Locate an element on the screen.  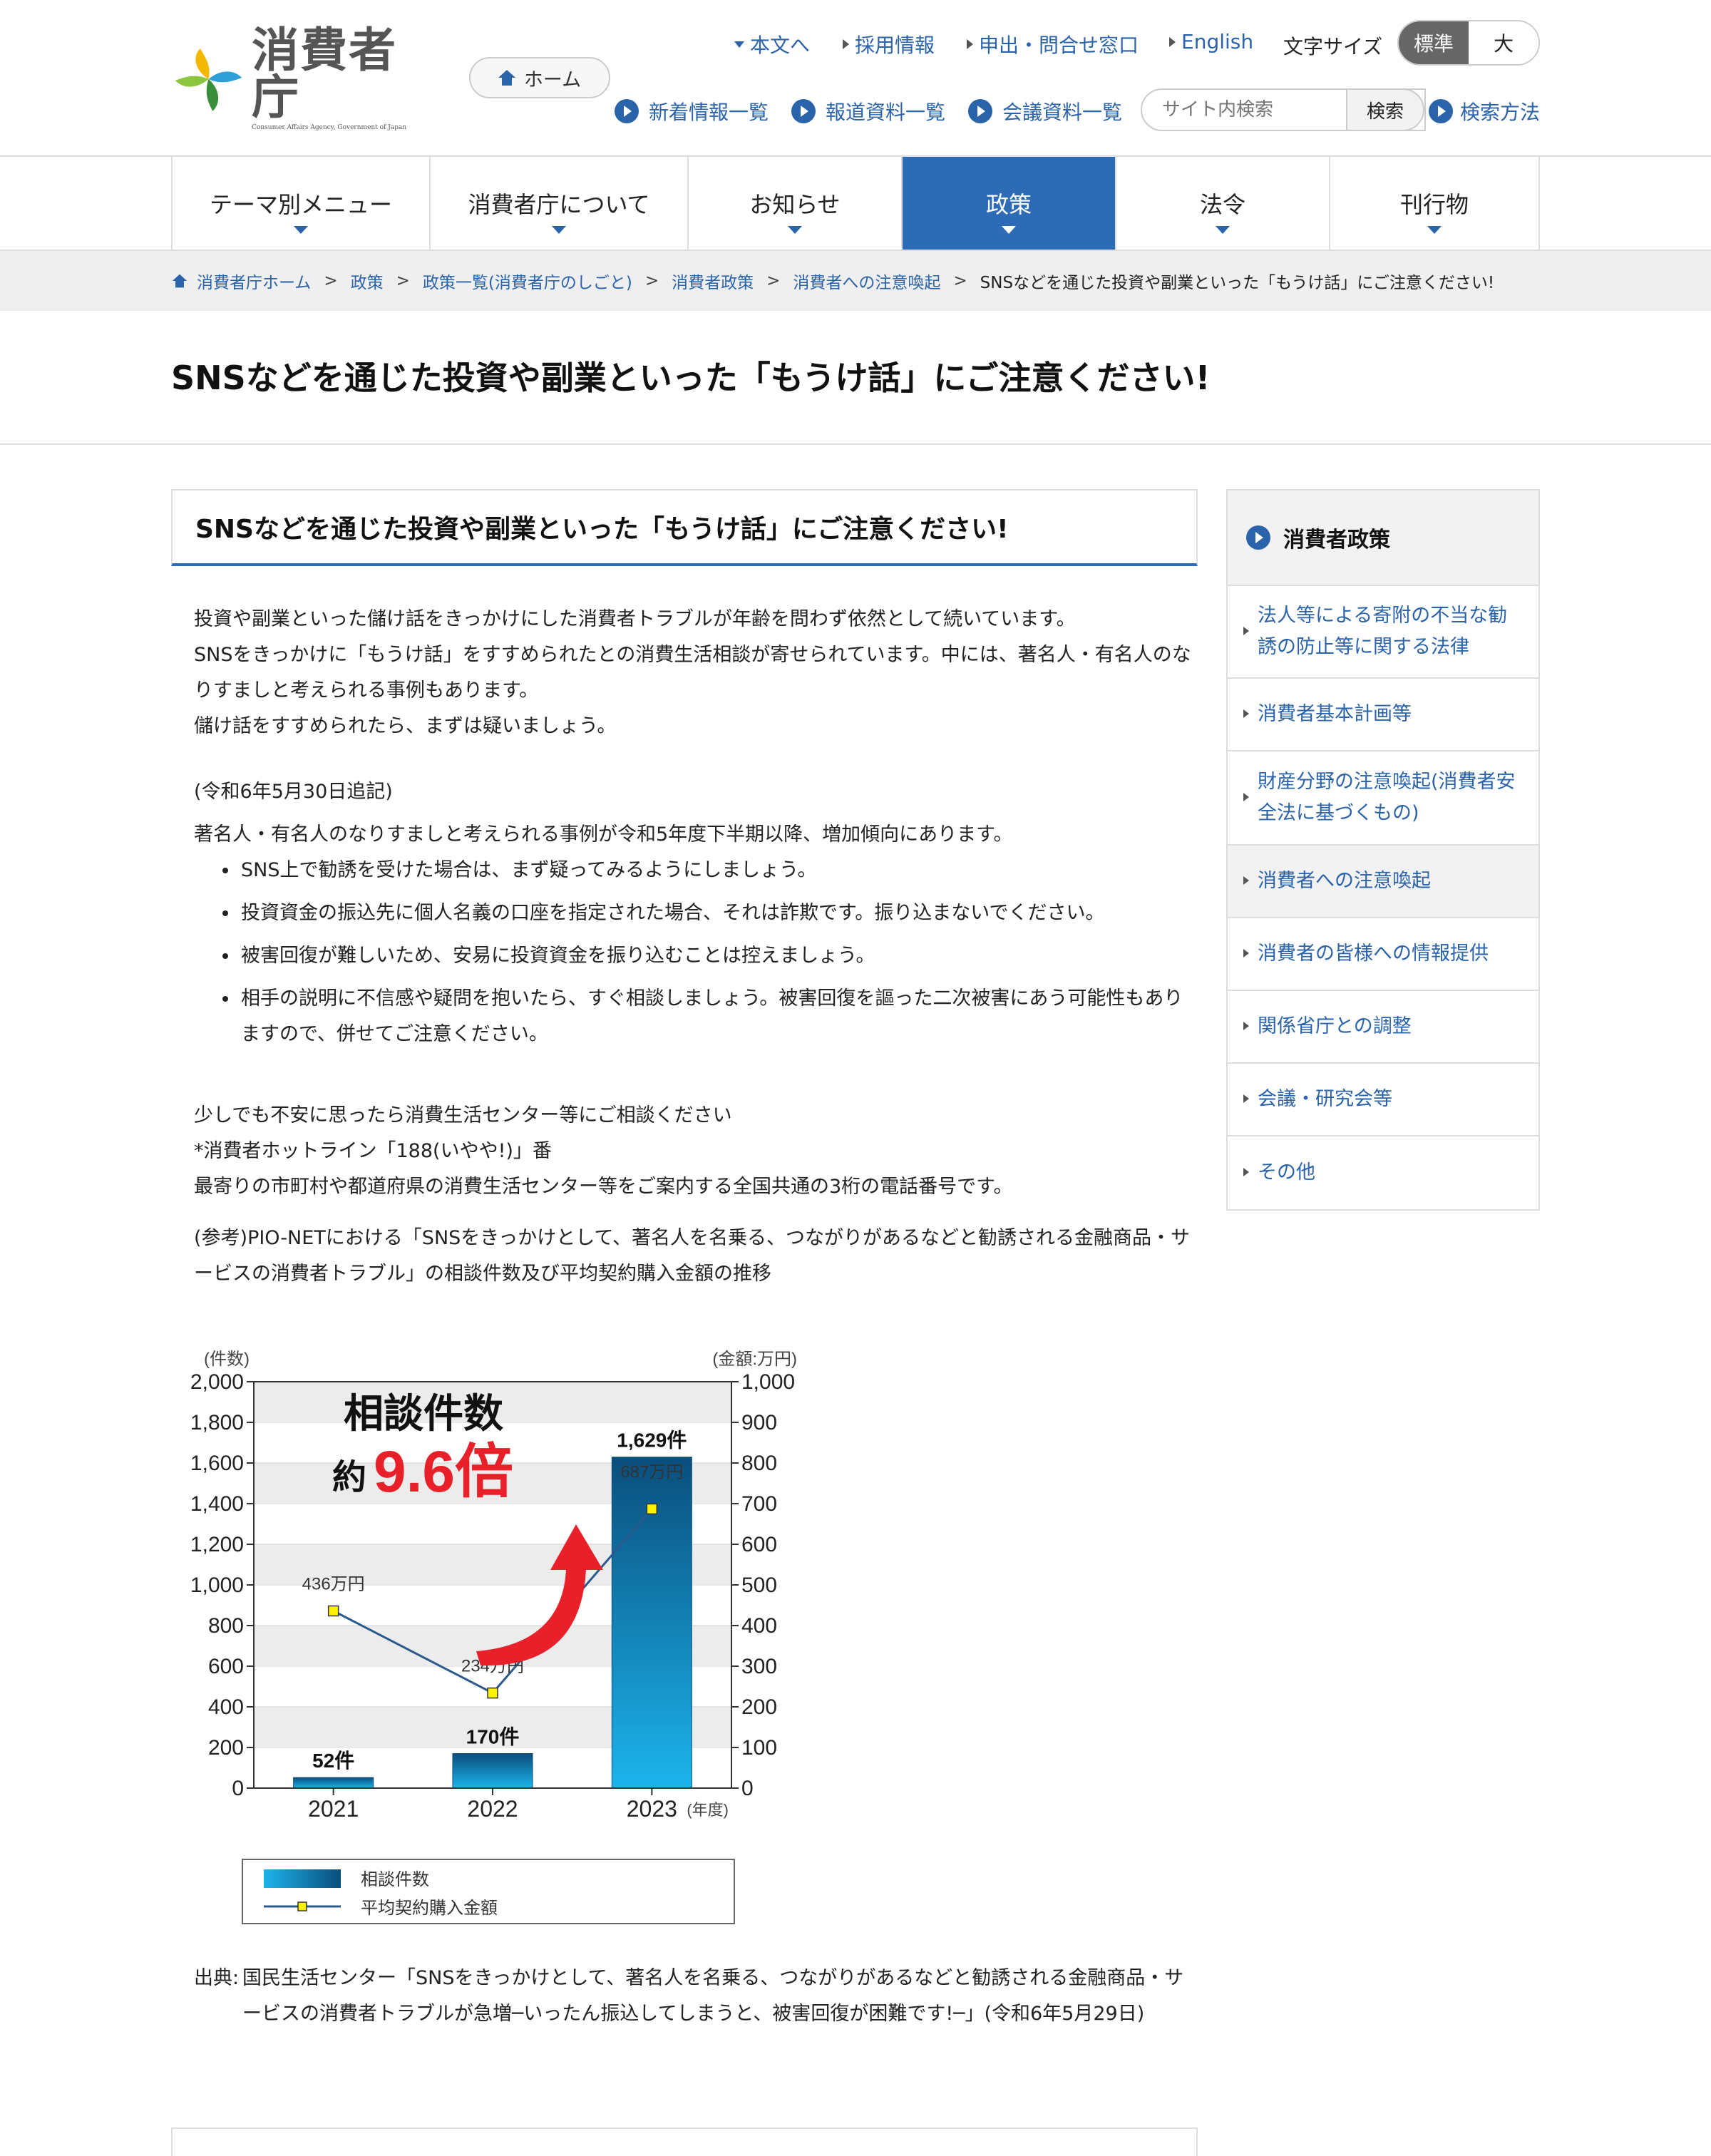
english-label: English is located at coordinates (1217, 41).